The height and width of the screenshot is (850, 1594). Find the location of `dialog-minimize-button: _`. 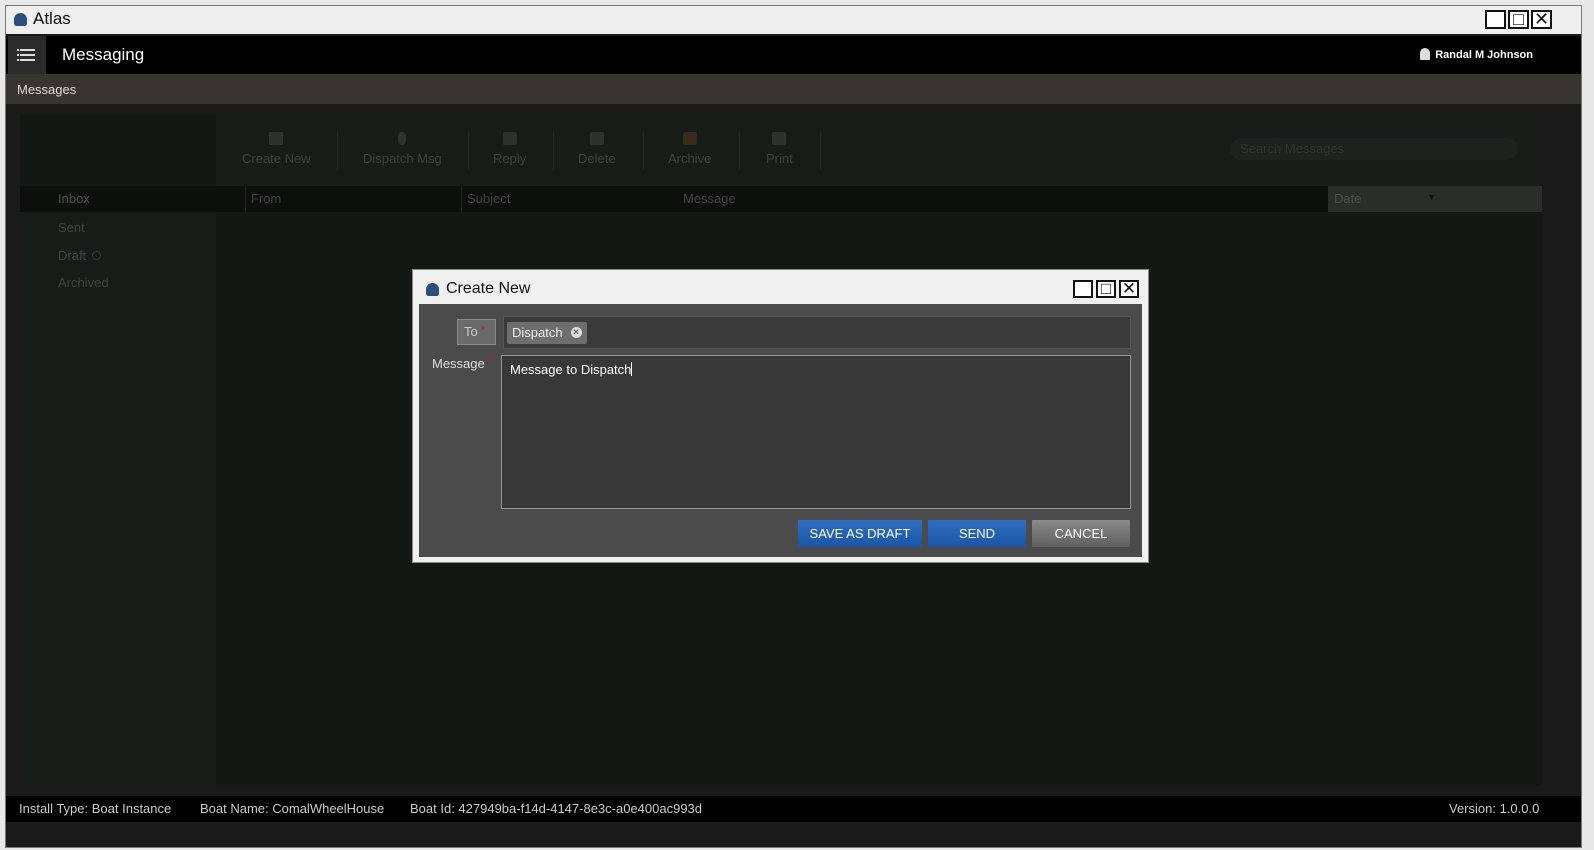

dialog-minimize-button: _ is located at coordinates (1083, 288).